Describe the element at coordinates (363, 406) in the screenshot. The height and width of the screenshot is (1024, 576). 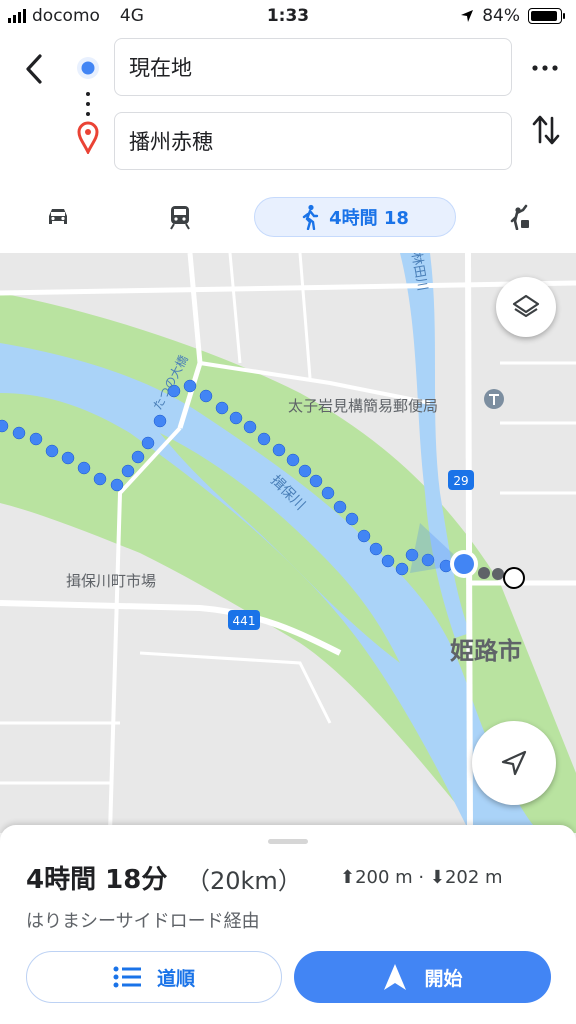
I see `post-office-label: 太子岩見構簡易郵便局` at that location.